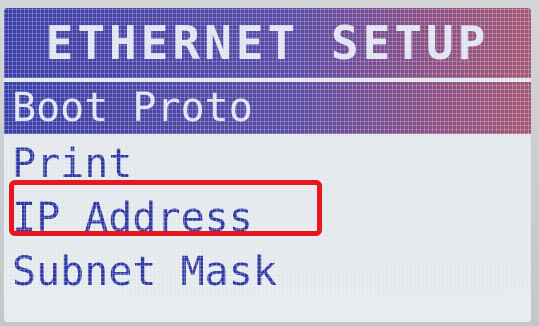 The width and height of the screenshot is (539, 326). What do you see at coordinates (132, 108) in the screenshot?
I see `menu-item-label: Boot Proto` at bounding box center [132, 108].